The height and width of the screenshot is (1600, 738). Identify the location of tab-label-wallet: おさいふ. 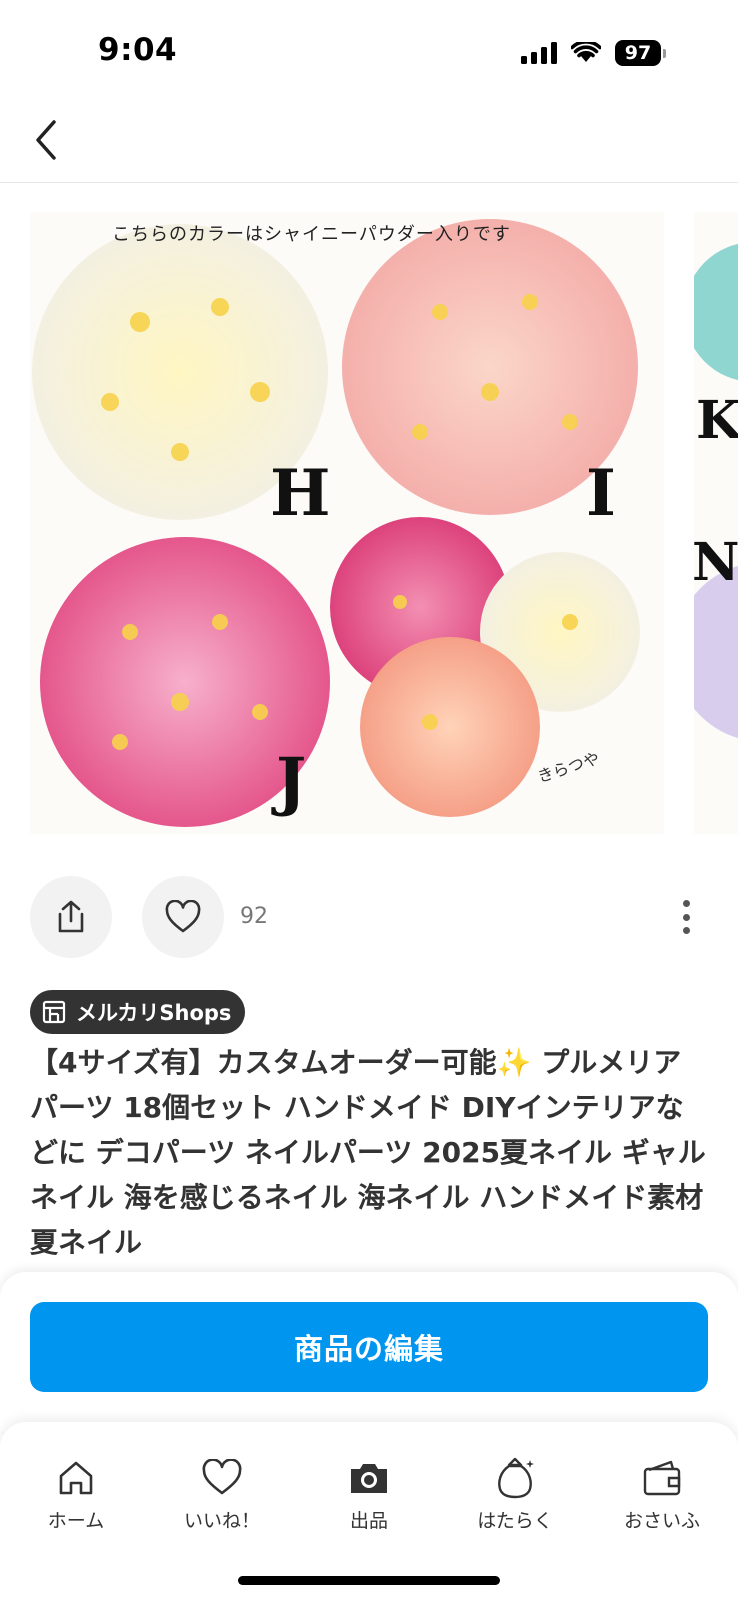
(661, 1521).